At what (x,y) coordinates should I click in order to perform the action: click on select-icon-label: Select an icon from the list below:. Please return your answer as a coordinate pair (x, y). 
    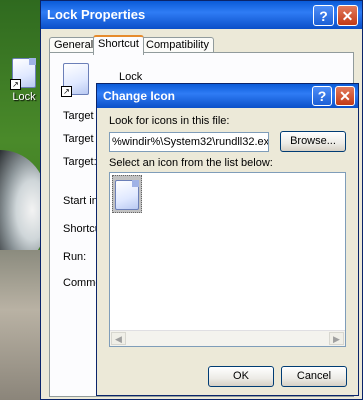
    Looking at the image, I should click on (191, 163).